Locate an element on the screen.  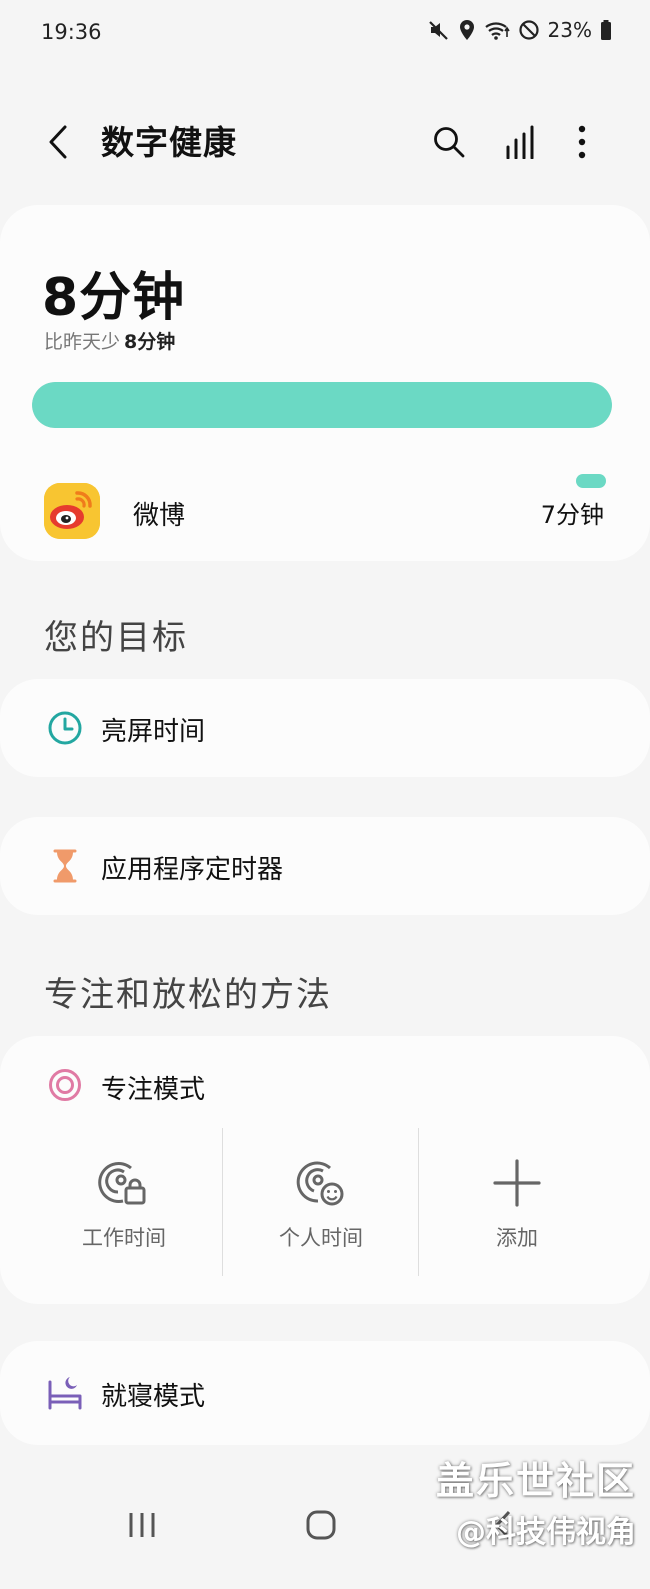
app-time: 7分钟 is located at coordinates (572, 515).